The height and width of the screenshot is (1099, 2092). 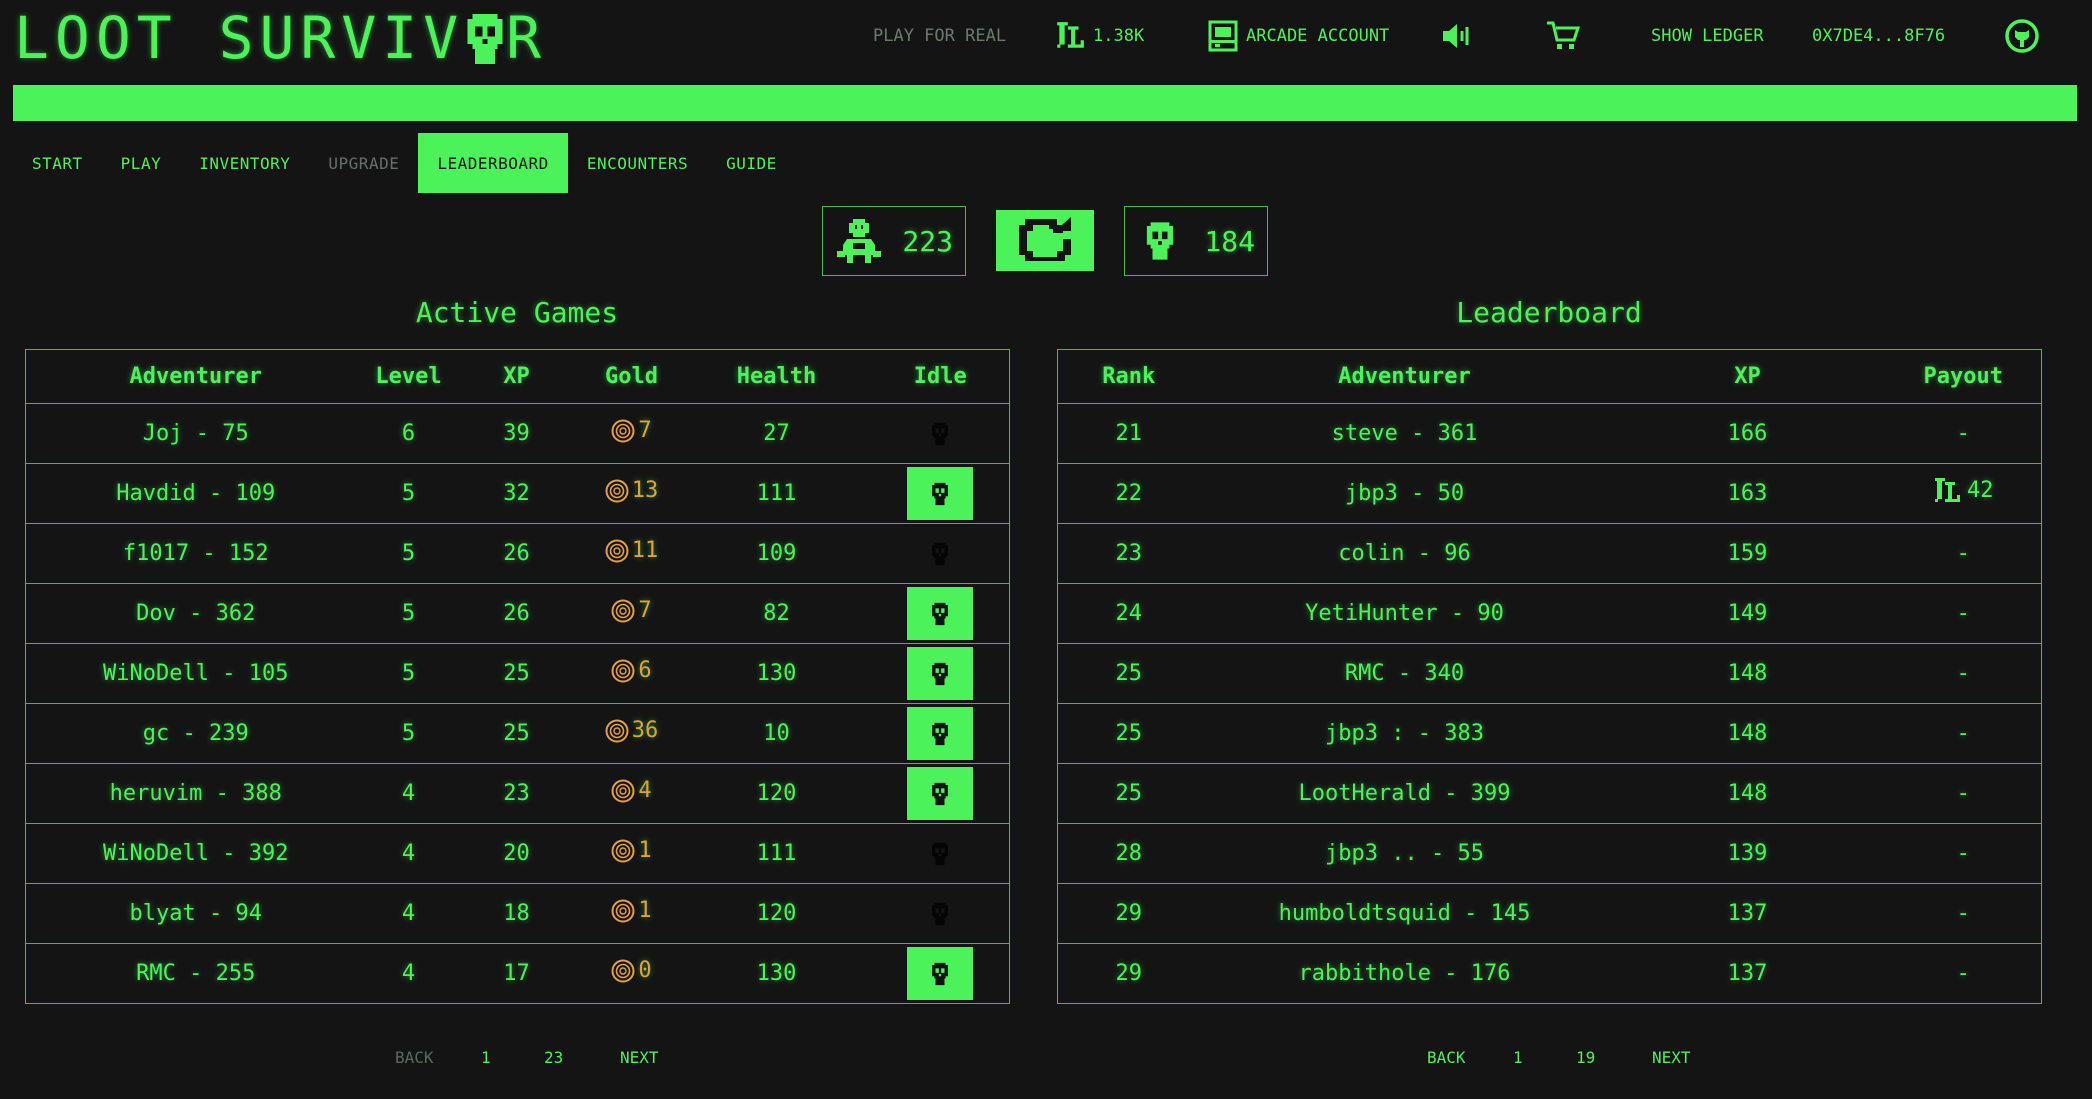 I want to click on tab-leaderboard: LEADERBOARD, so click(x=493, y=163).